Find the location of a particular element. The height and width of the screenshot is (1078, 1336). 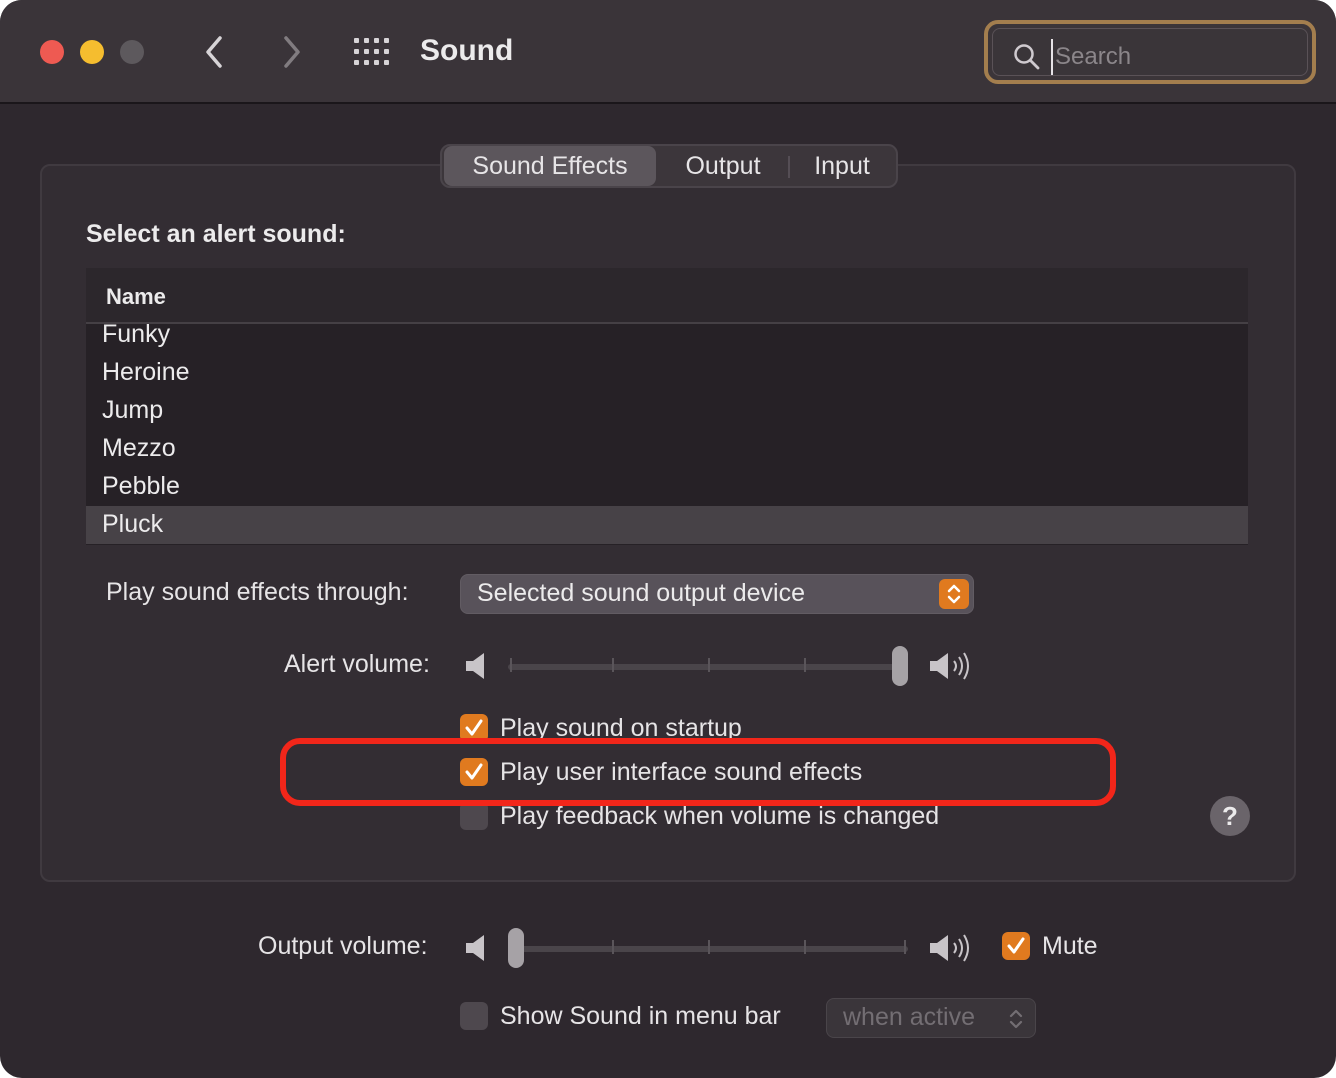

tab-bar: Sound Effects Output Input is located at coordinates (669, 166).